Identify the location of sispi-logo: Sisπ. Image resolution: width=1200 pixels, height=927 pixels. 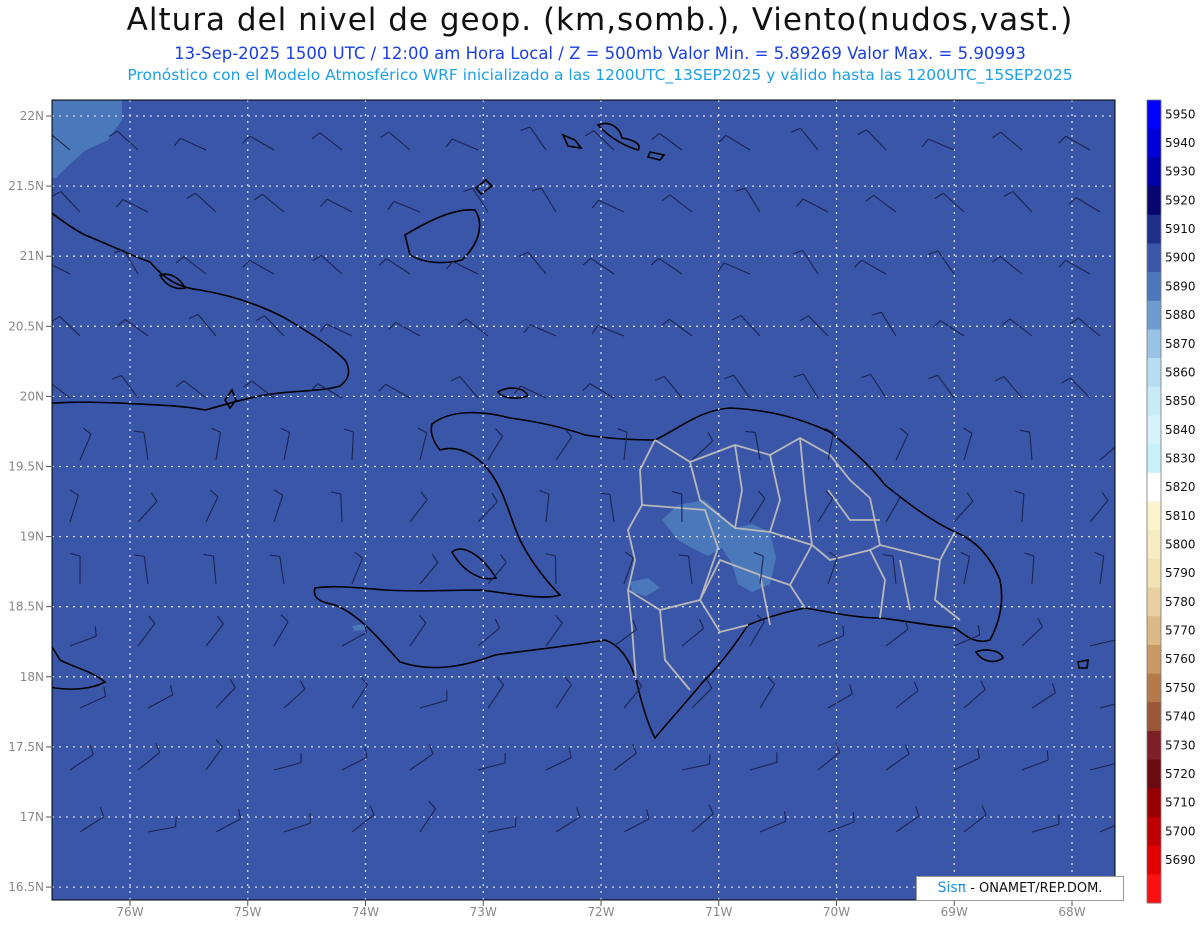
(952, 888).